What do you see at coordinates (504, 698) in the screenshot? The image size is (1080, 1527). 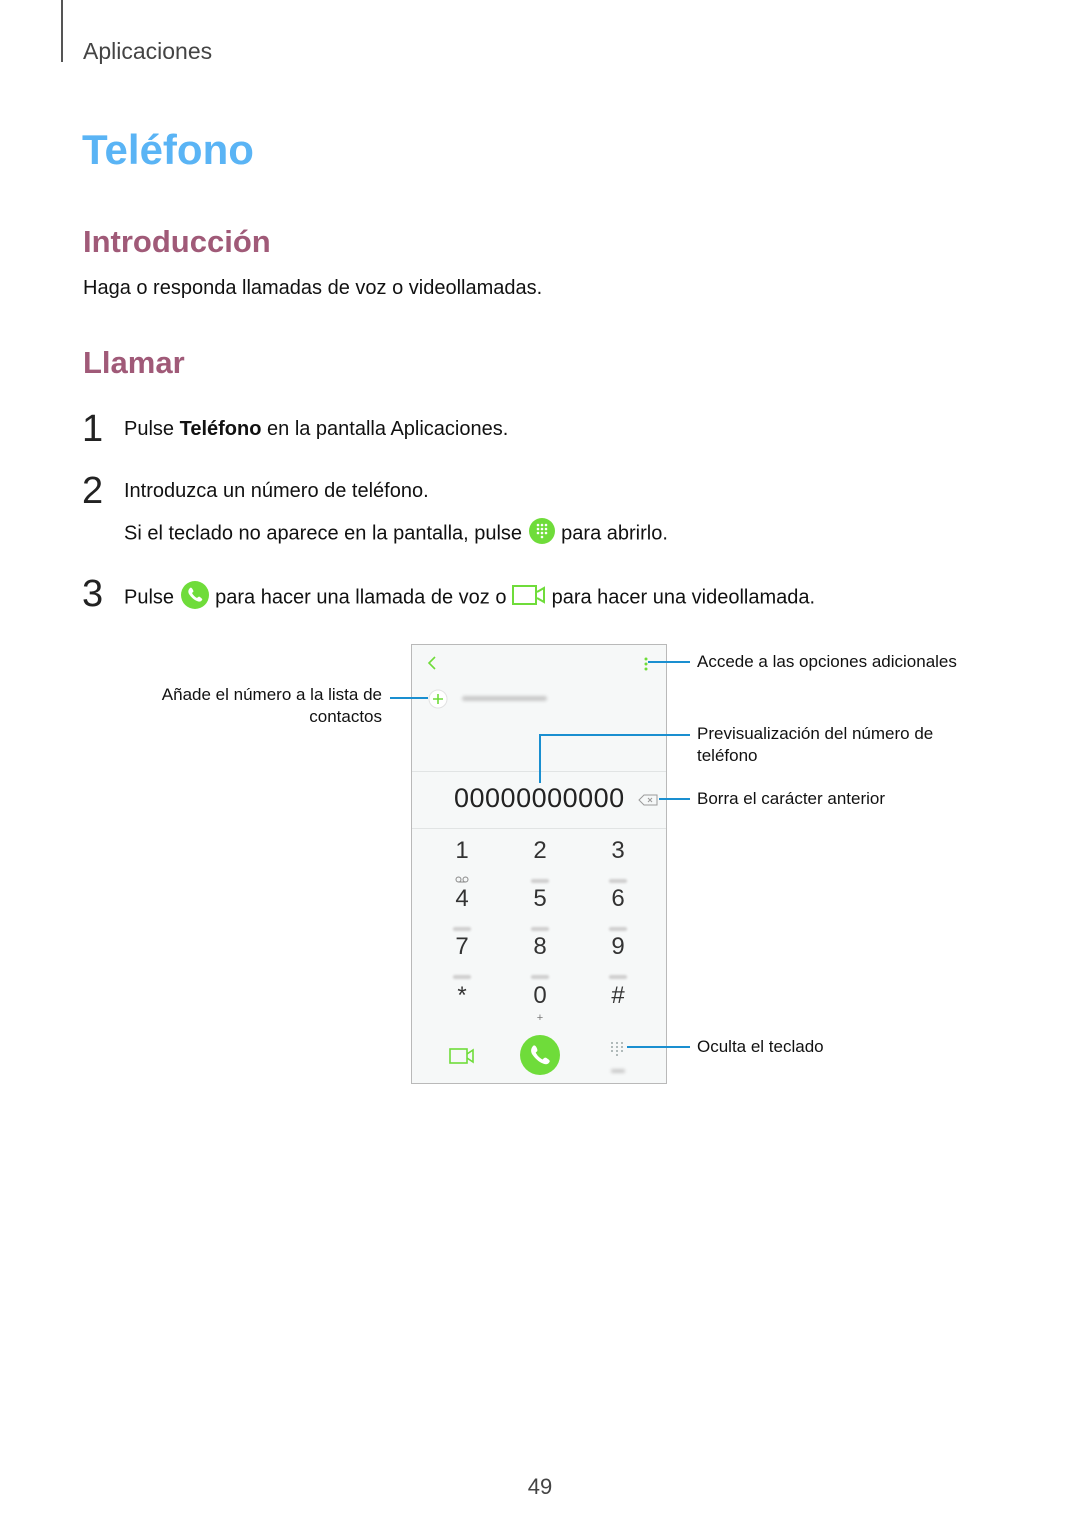 I see `add-to-contacts-label` at bounding box center [504, 698].